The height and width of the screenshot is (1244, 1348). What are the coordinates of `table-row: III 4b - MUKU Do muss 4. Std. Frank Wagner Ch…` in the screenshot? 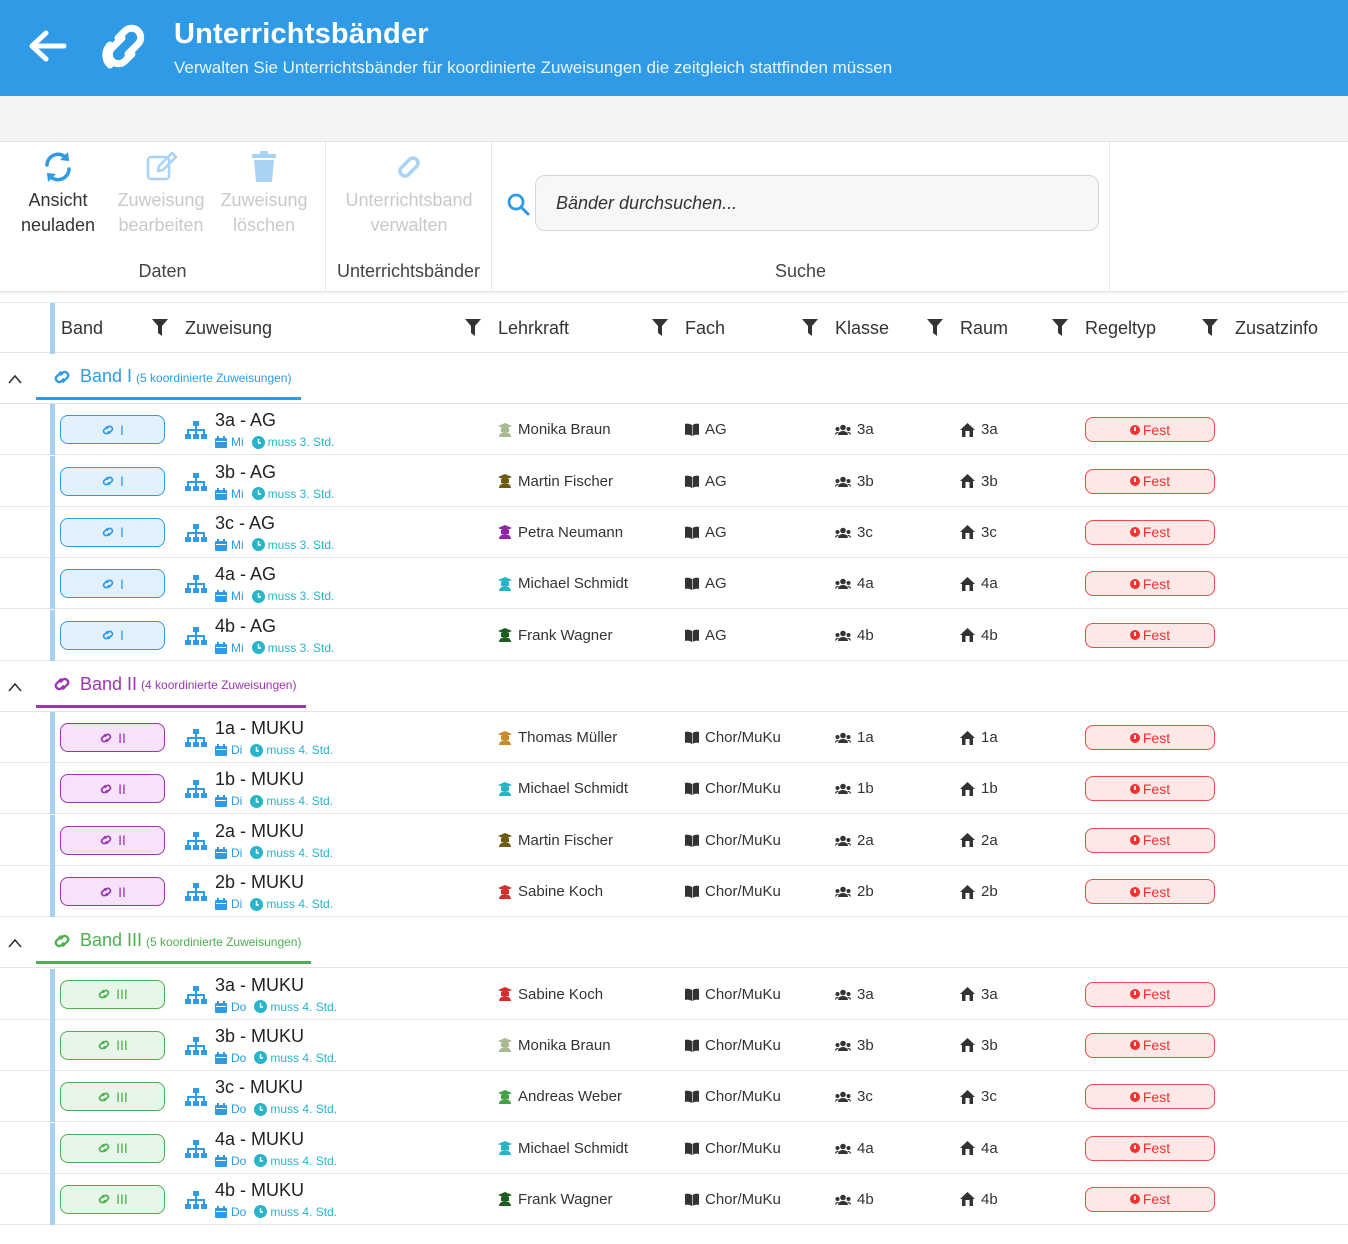 It's located at (674, 1199).